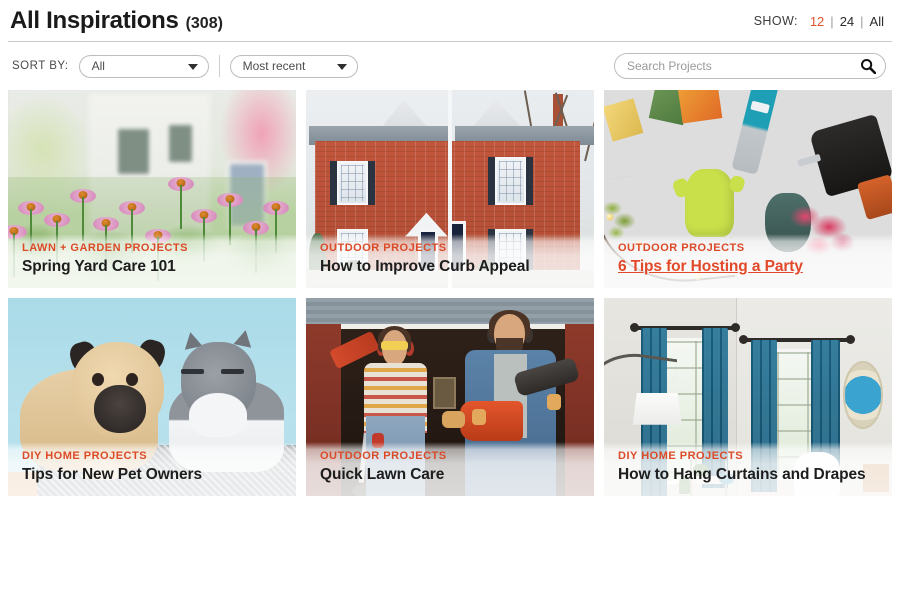  What do you see at coordinates (748, 475) in the screenshot?
I see `card-title: How to Hang Curtains and Drapes` at bounding box center [748, 475].